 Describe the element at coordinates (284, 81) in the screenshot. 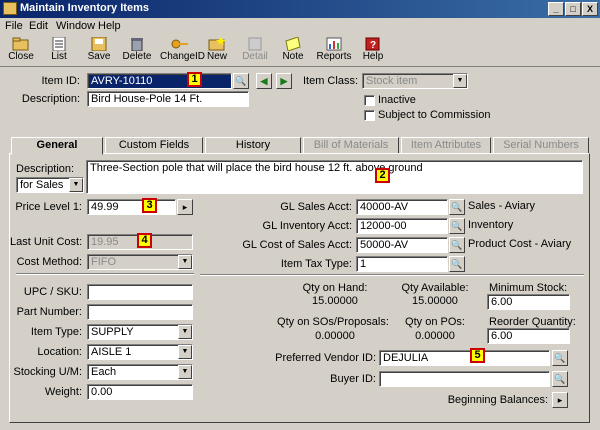

I see `next-record-button: ▶` at that location.